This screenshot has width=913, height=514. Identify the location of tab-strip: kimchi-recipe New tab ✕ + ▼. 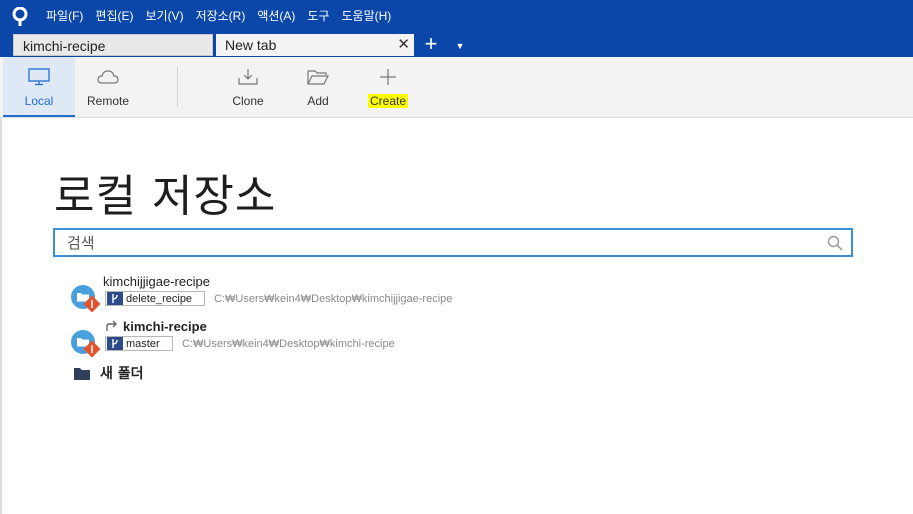
(456, 45).